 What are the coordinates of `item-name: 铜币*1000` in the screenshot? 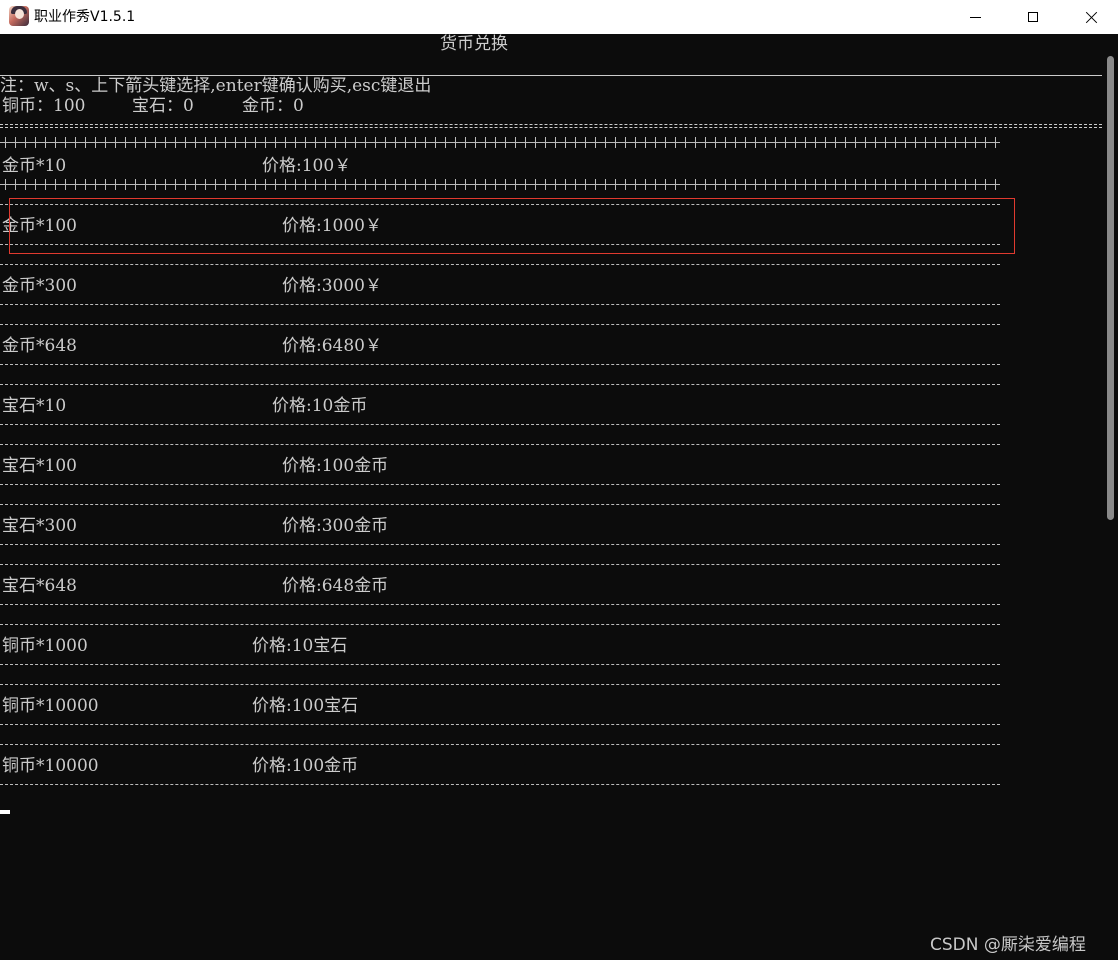 It's located at (45, 646).